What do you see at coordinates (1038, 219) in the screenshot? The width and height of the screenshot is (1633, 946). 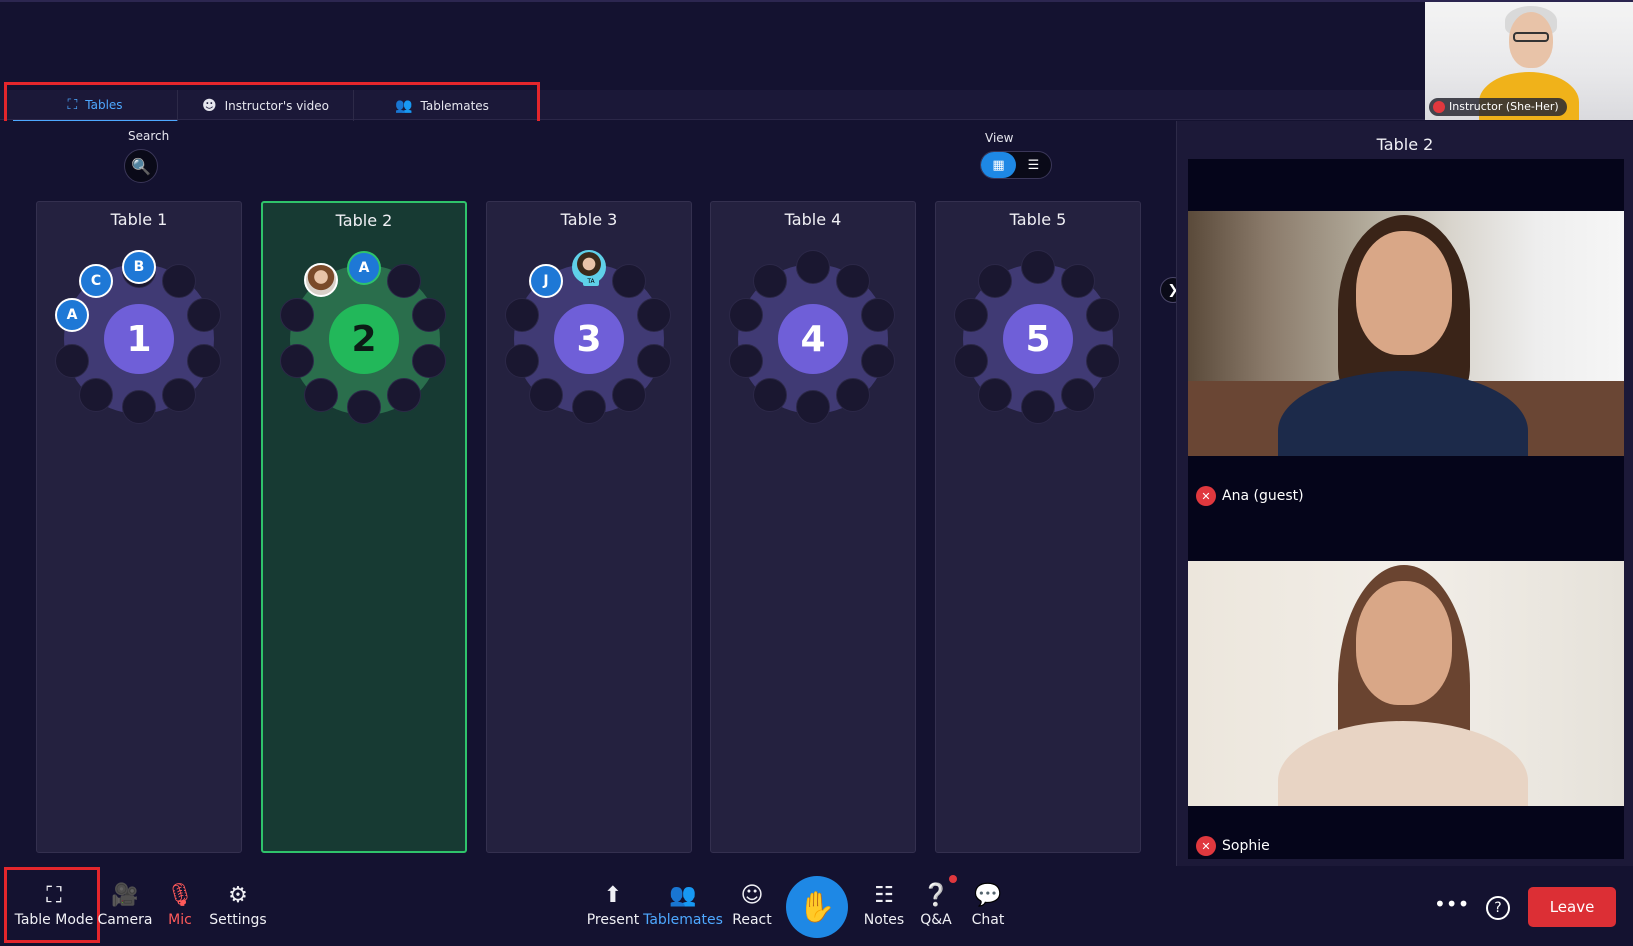 I see `table-name: Table 5` at bounding box center [1038, 219].